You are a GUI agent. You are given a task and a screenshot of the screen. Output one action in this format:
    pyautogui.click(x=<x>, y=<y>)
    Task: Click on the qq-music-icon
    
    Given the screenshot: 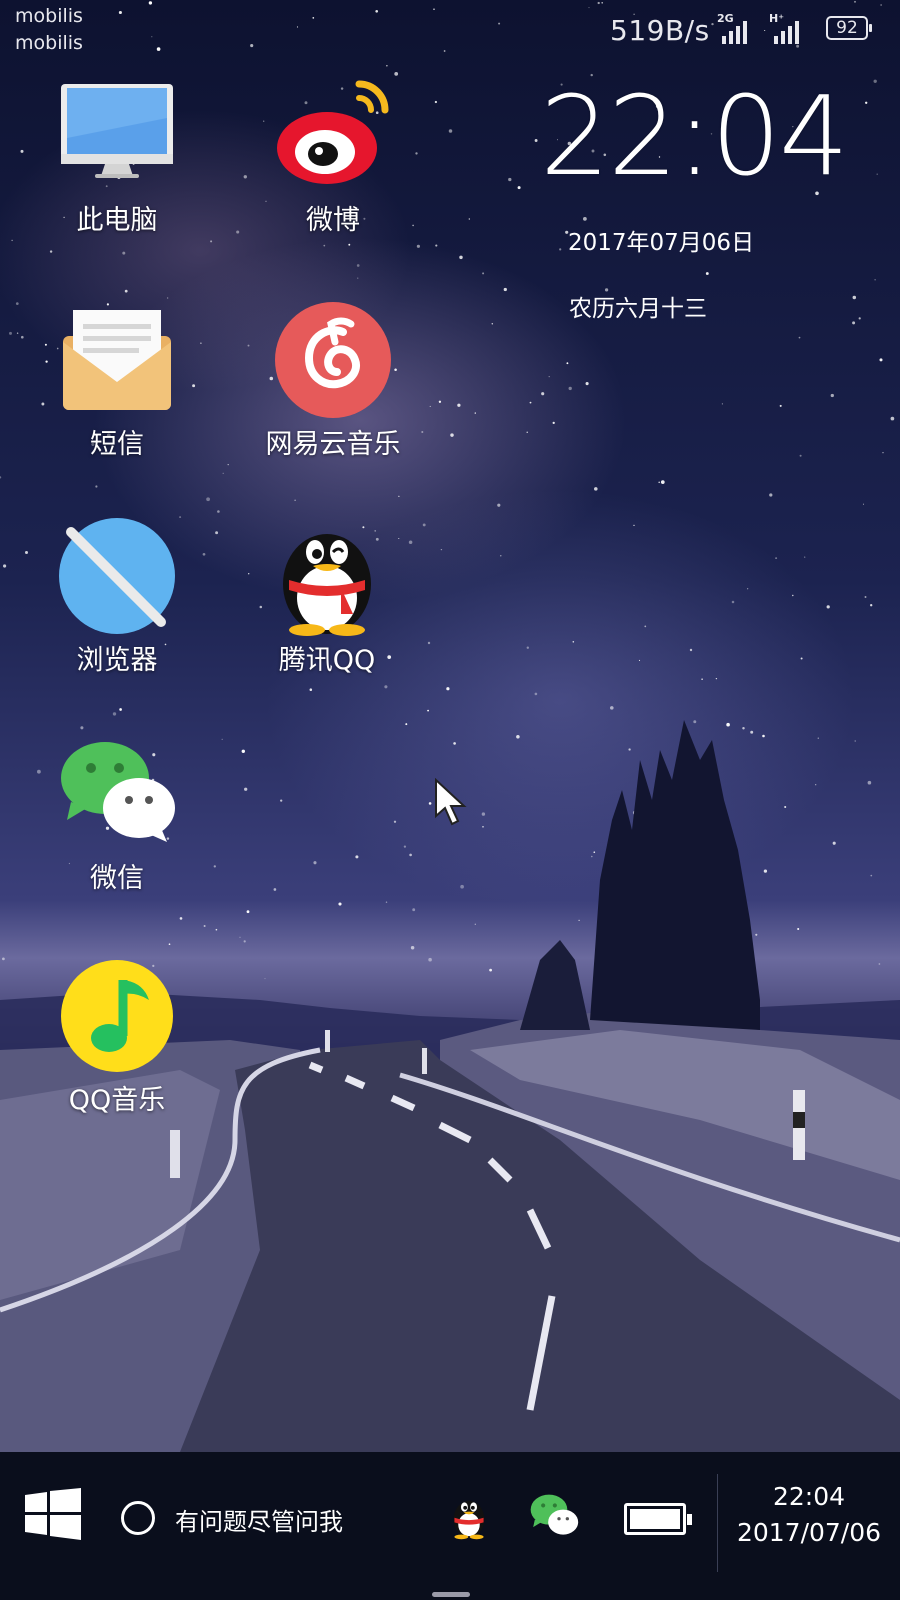 What is the action you would take?
    pyautogui.click(x=117, y=1018)
    